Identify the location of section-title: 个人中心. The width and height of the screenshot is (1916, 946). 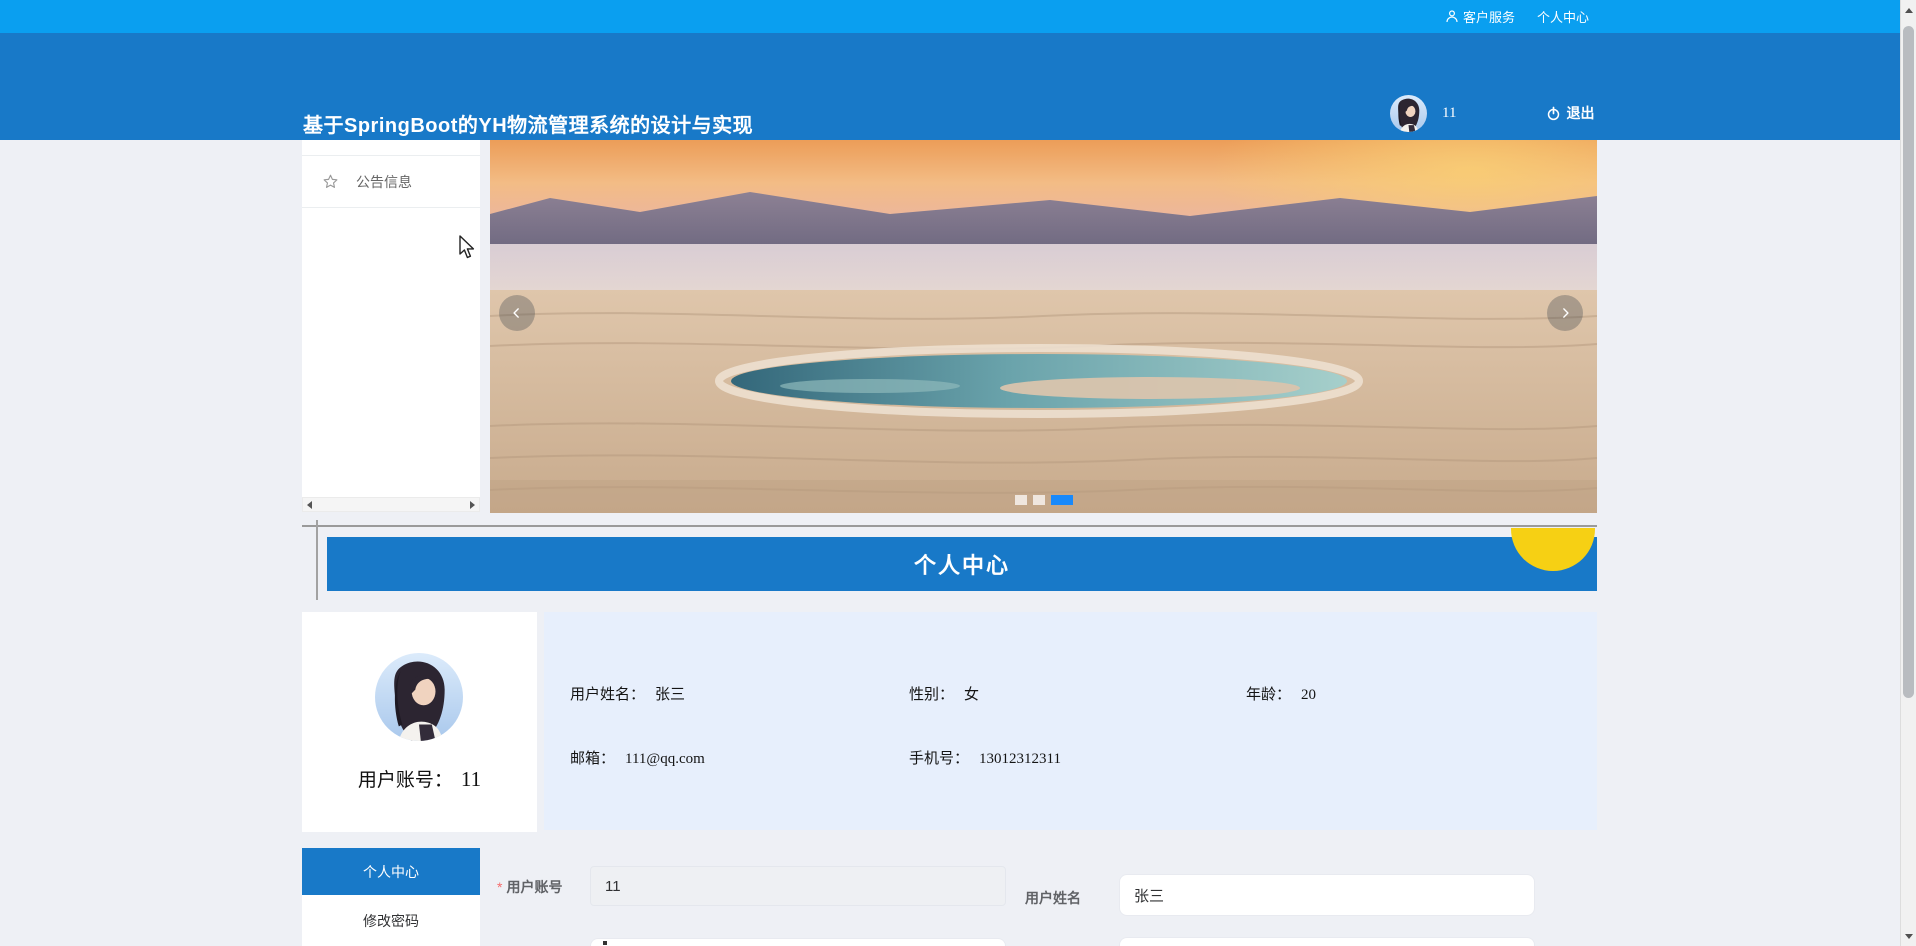
(961, 565).